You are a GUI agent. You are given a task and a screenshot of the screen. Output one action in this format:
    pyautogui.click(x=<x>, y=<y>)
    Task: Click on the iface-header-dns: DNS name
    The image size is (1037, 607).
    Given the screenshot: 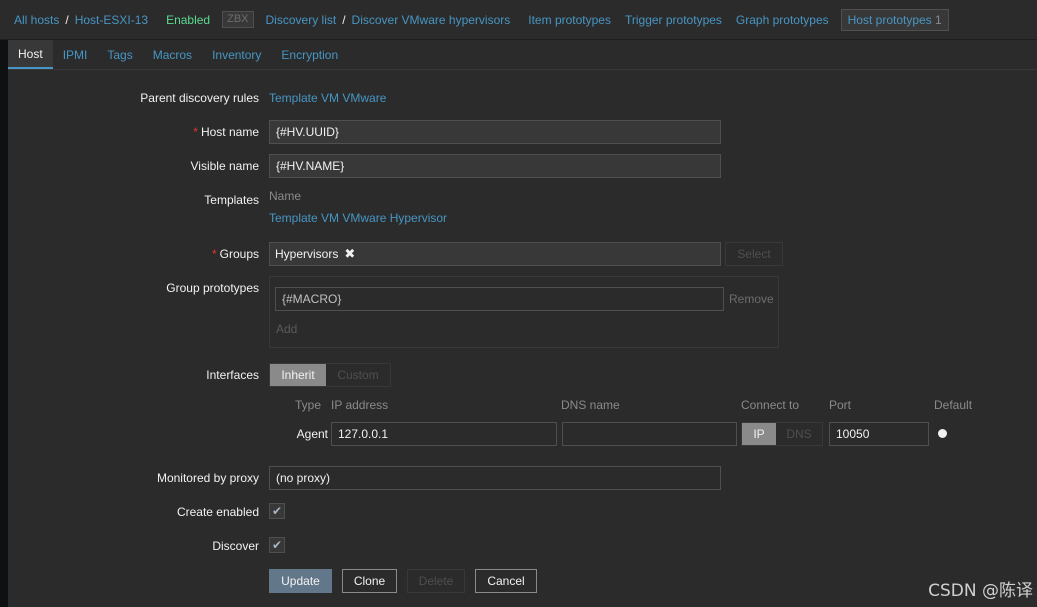 What is the action you would take?
    pyautogui.click(x=590, y=405)
    